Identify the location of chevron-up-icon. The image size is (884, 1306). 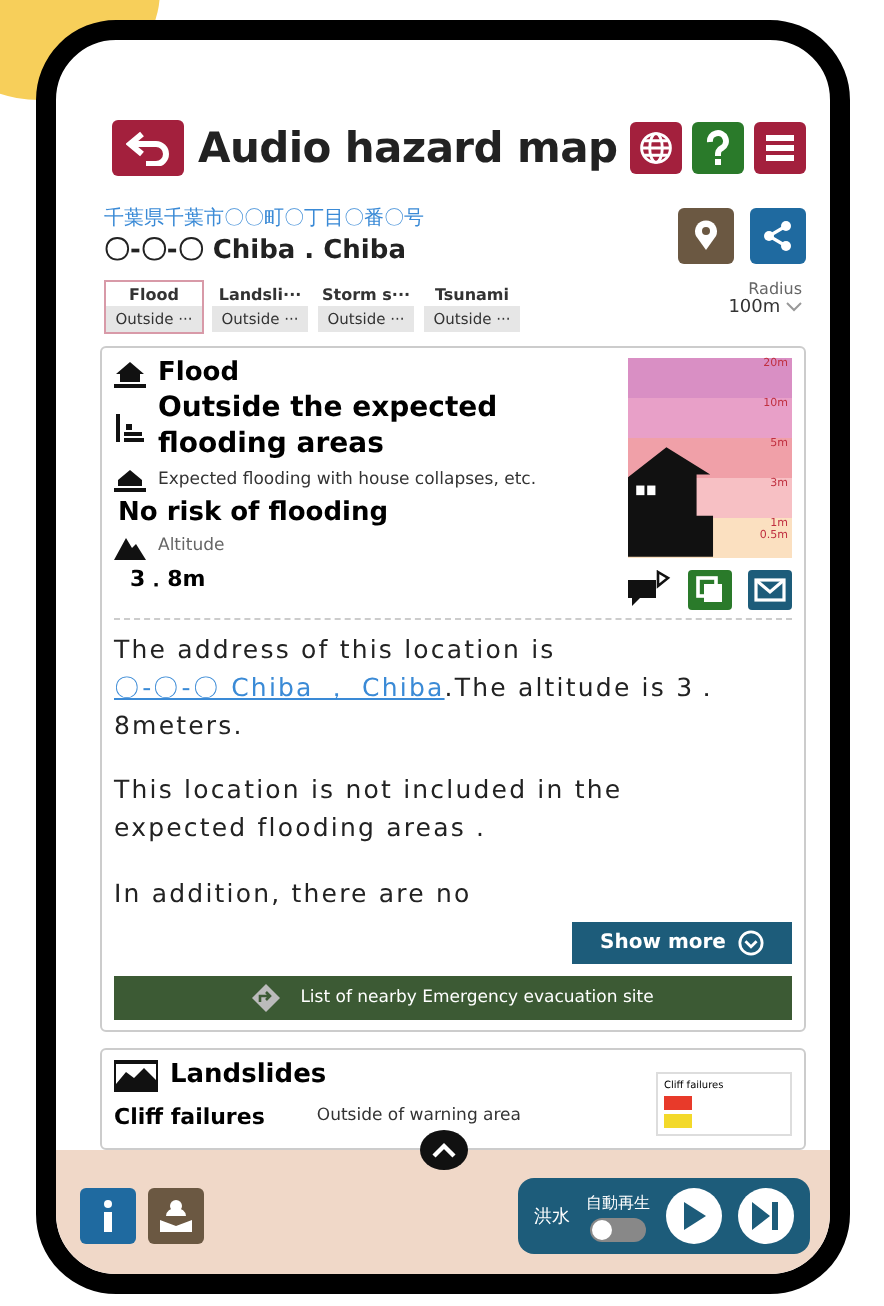
(443, 1150).